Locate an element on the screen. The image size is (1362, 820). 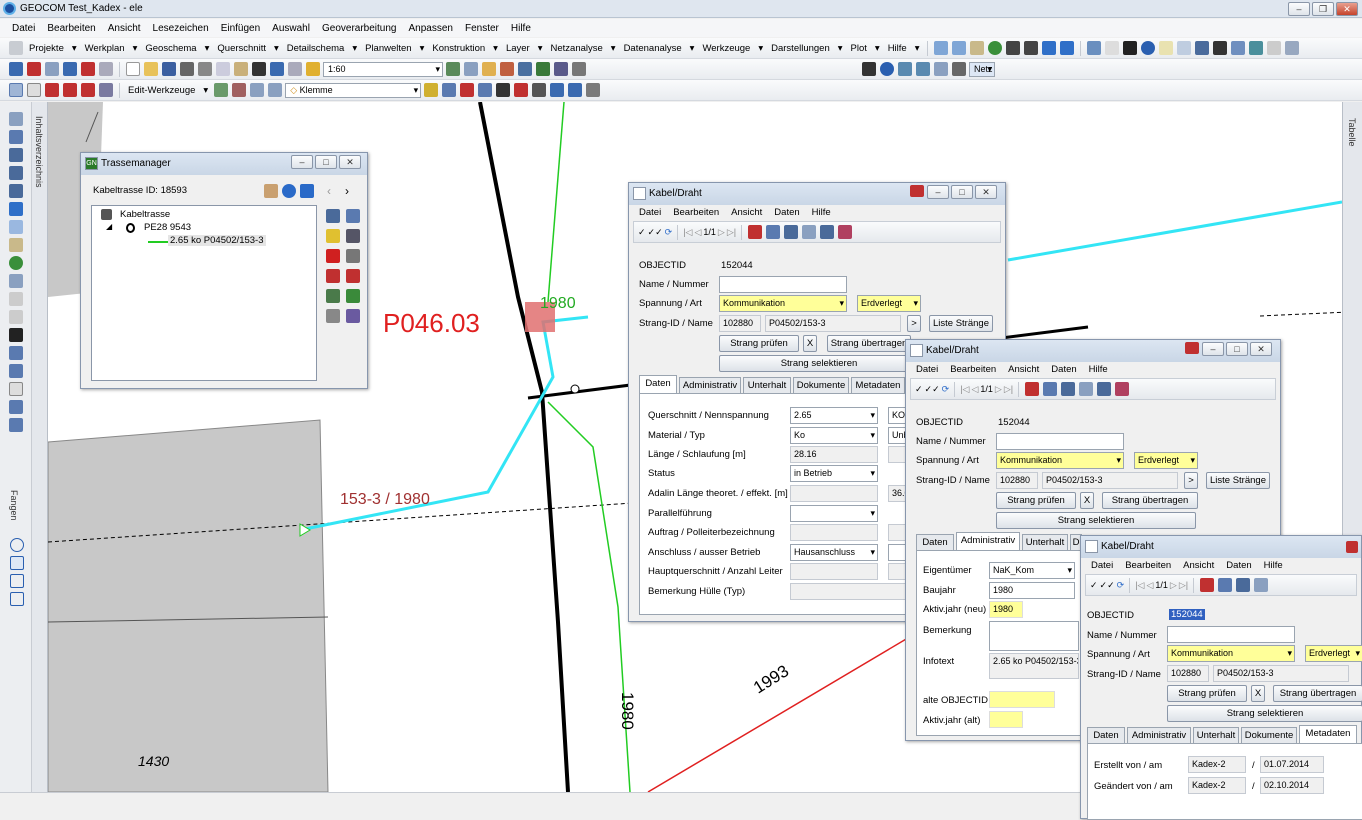
k2-flash-icon is located at coordinates (1032, 389).